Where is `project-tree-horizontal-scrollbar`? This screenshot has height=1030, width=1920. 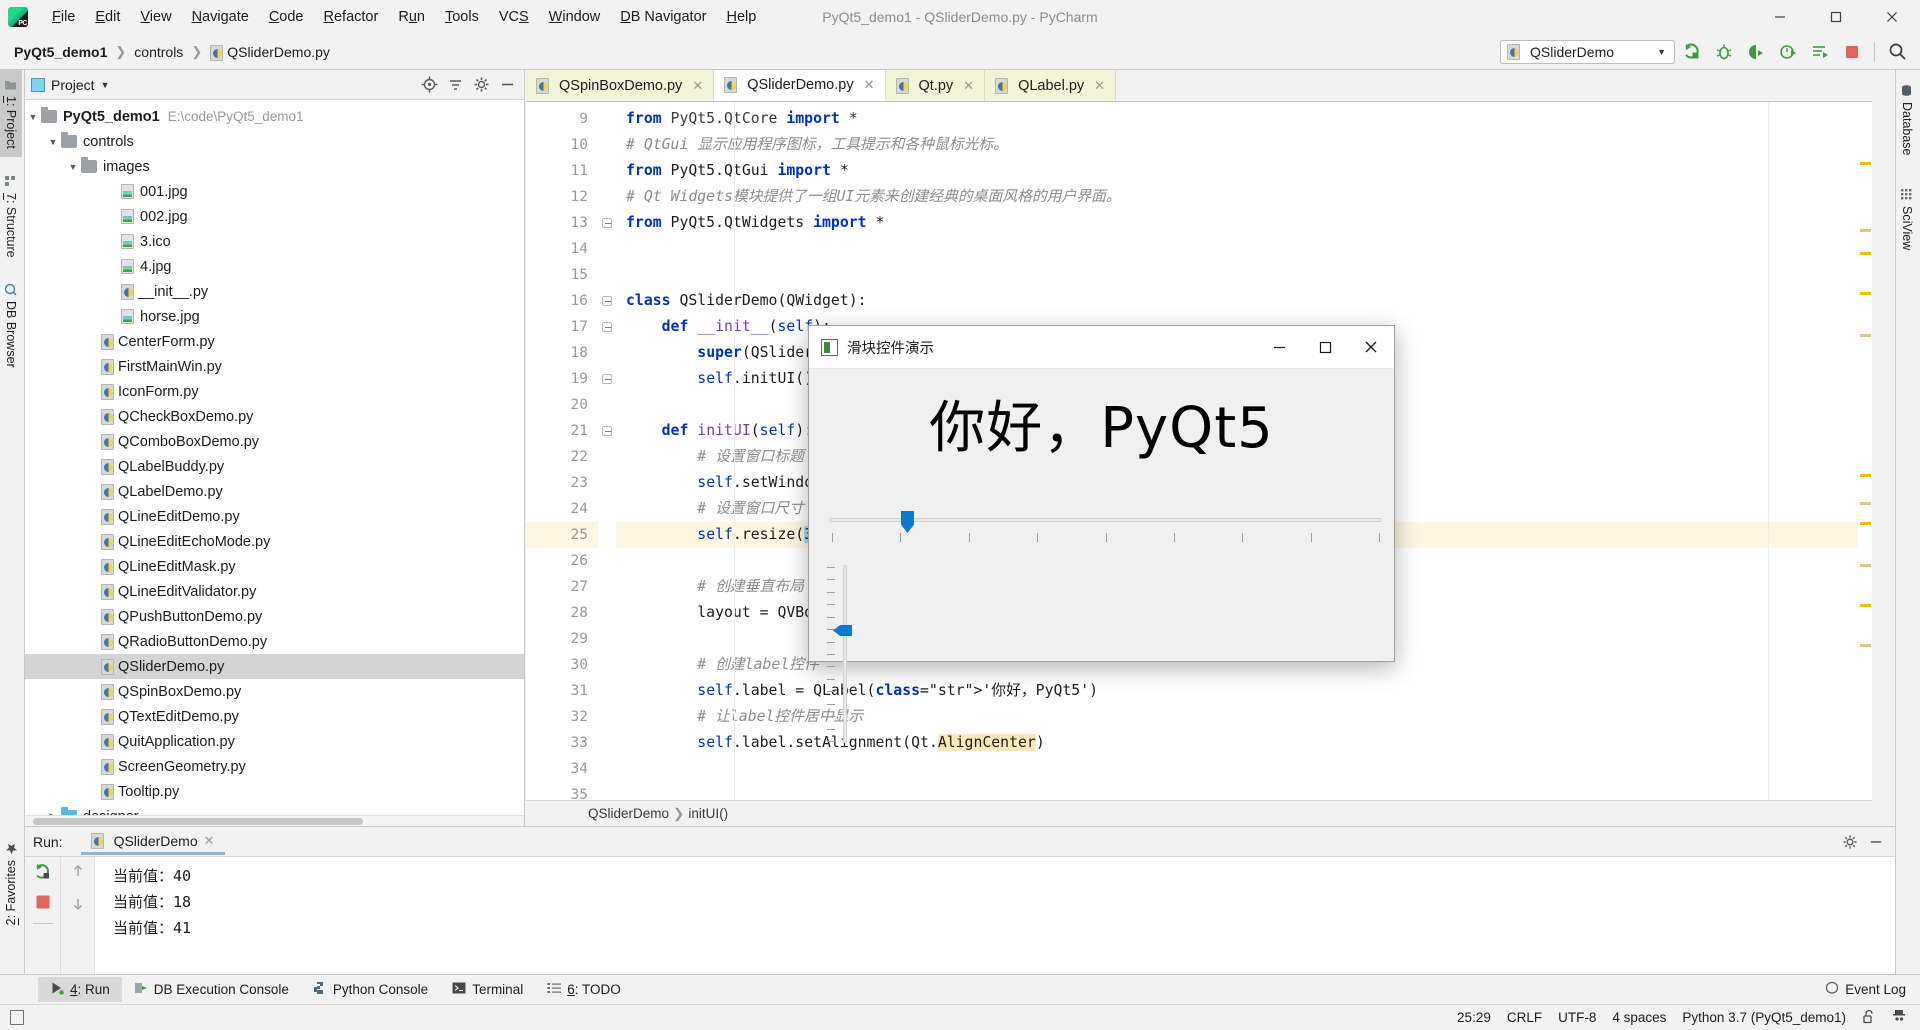
project-tree-horizontal-scrollbar is located at coordinates (274, 820).